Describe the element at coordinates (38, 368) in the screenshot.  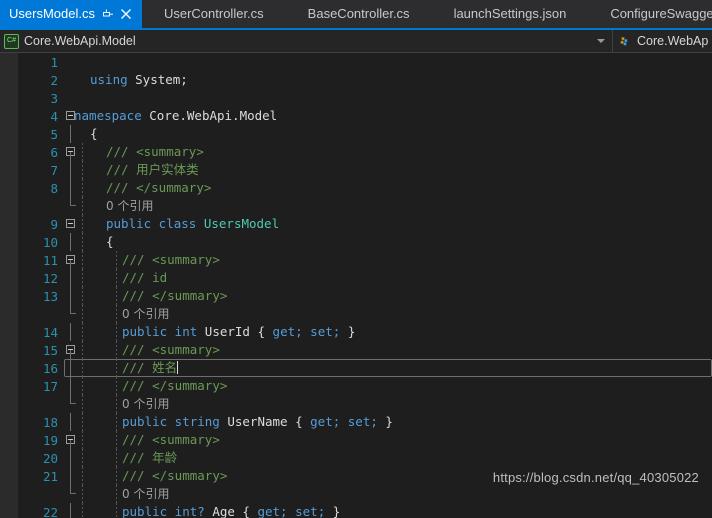
I see `line-number: 16` at that location.